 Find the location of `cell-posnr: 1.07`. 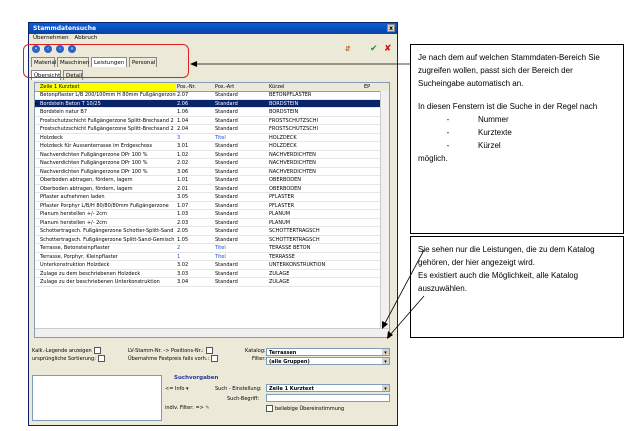

cell-posnr: 1.07 is located at coordinates (183, 205).